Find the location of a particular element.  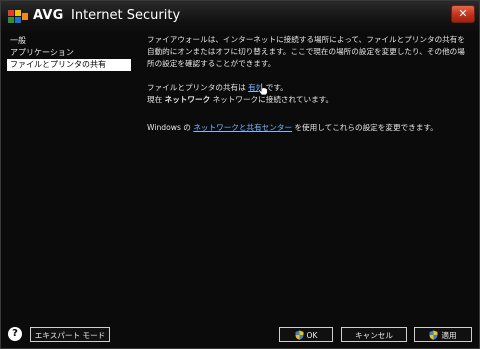

expert-mode-button: エキスパート モード is located at coordinates (70, 334).